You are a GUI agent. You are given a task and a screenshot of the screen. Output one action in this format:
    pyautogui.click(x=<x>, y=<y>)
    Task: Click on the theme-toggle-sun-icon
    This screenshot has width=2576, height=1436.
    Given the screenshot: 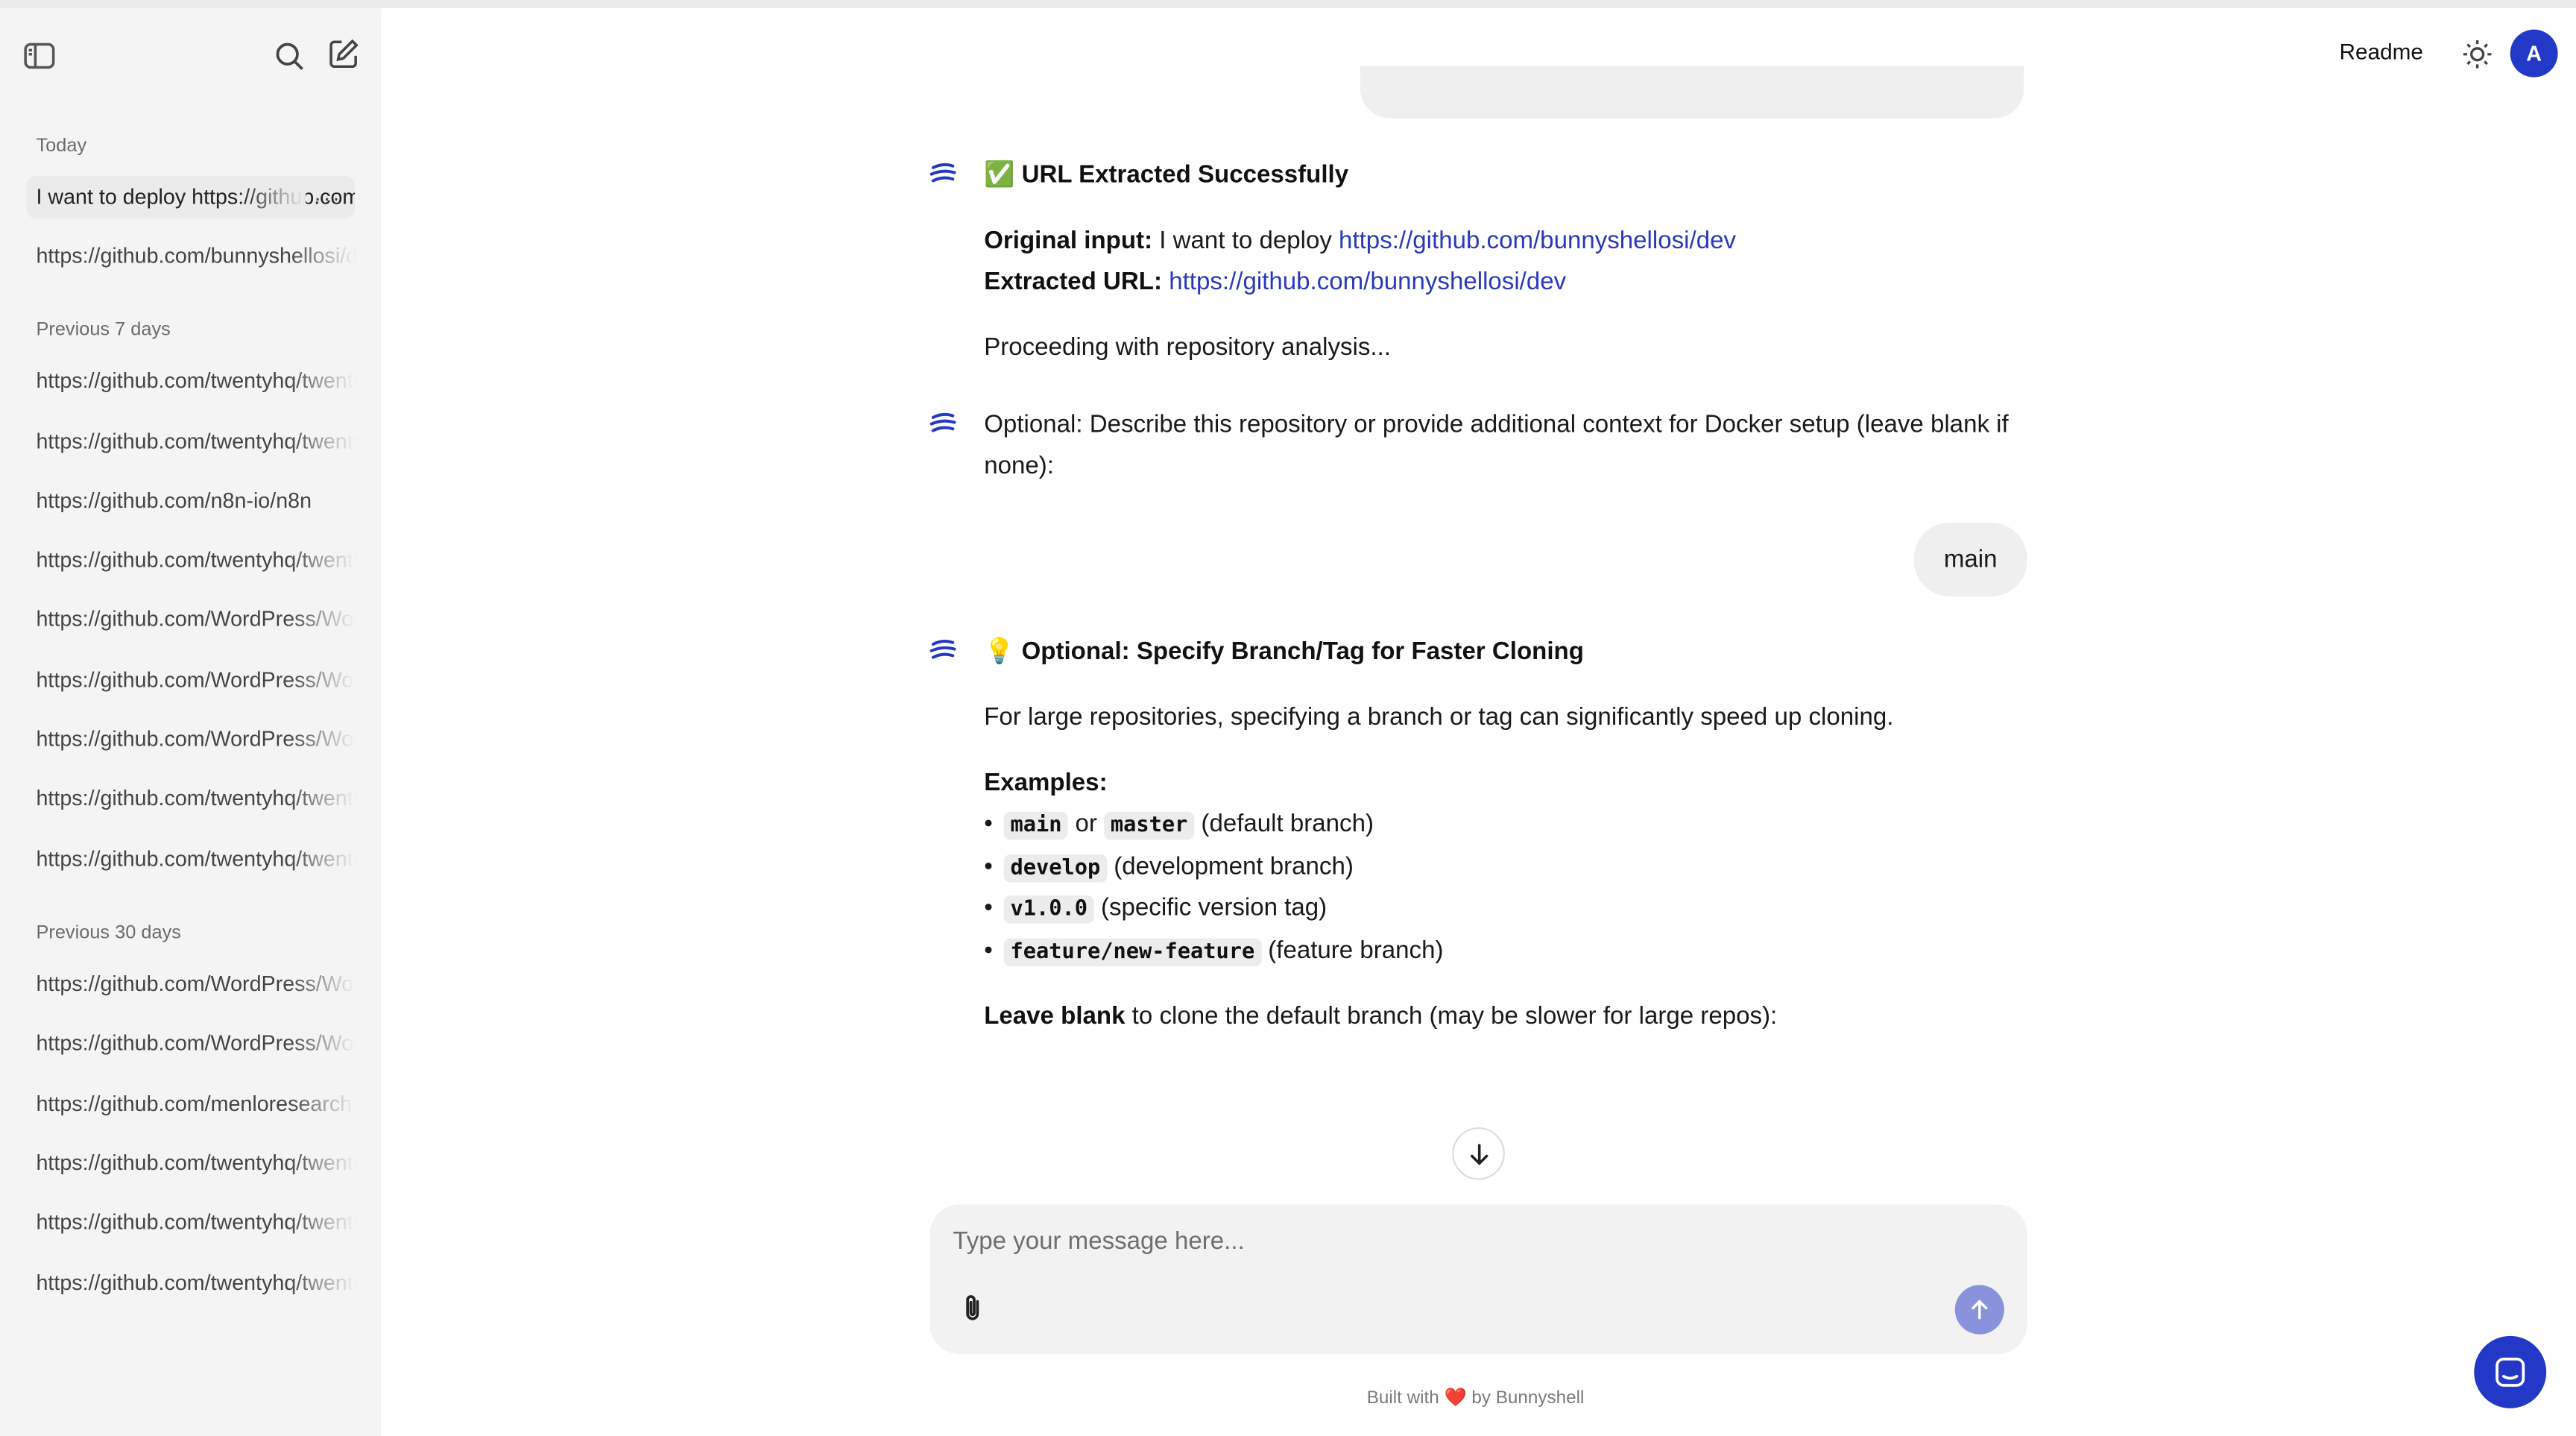 What is the action you would take?
    pyautogui.click(x=2477, y=54)
    